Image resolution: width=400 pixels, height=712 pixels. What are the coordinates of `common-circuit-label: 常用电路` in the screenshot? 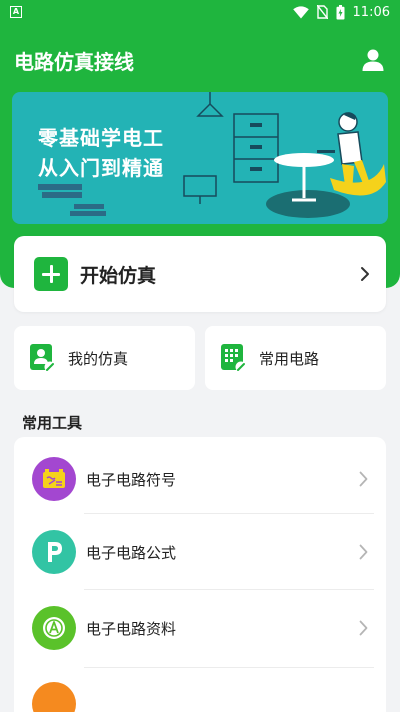 It's located at (289, 358).